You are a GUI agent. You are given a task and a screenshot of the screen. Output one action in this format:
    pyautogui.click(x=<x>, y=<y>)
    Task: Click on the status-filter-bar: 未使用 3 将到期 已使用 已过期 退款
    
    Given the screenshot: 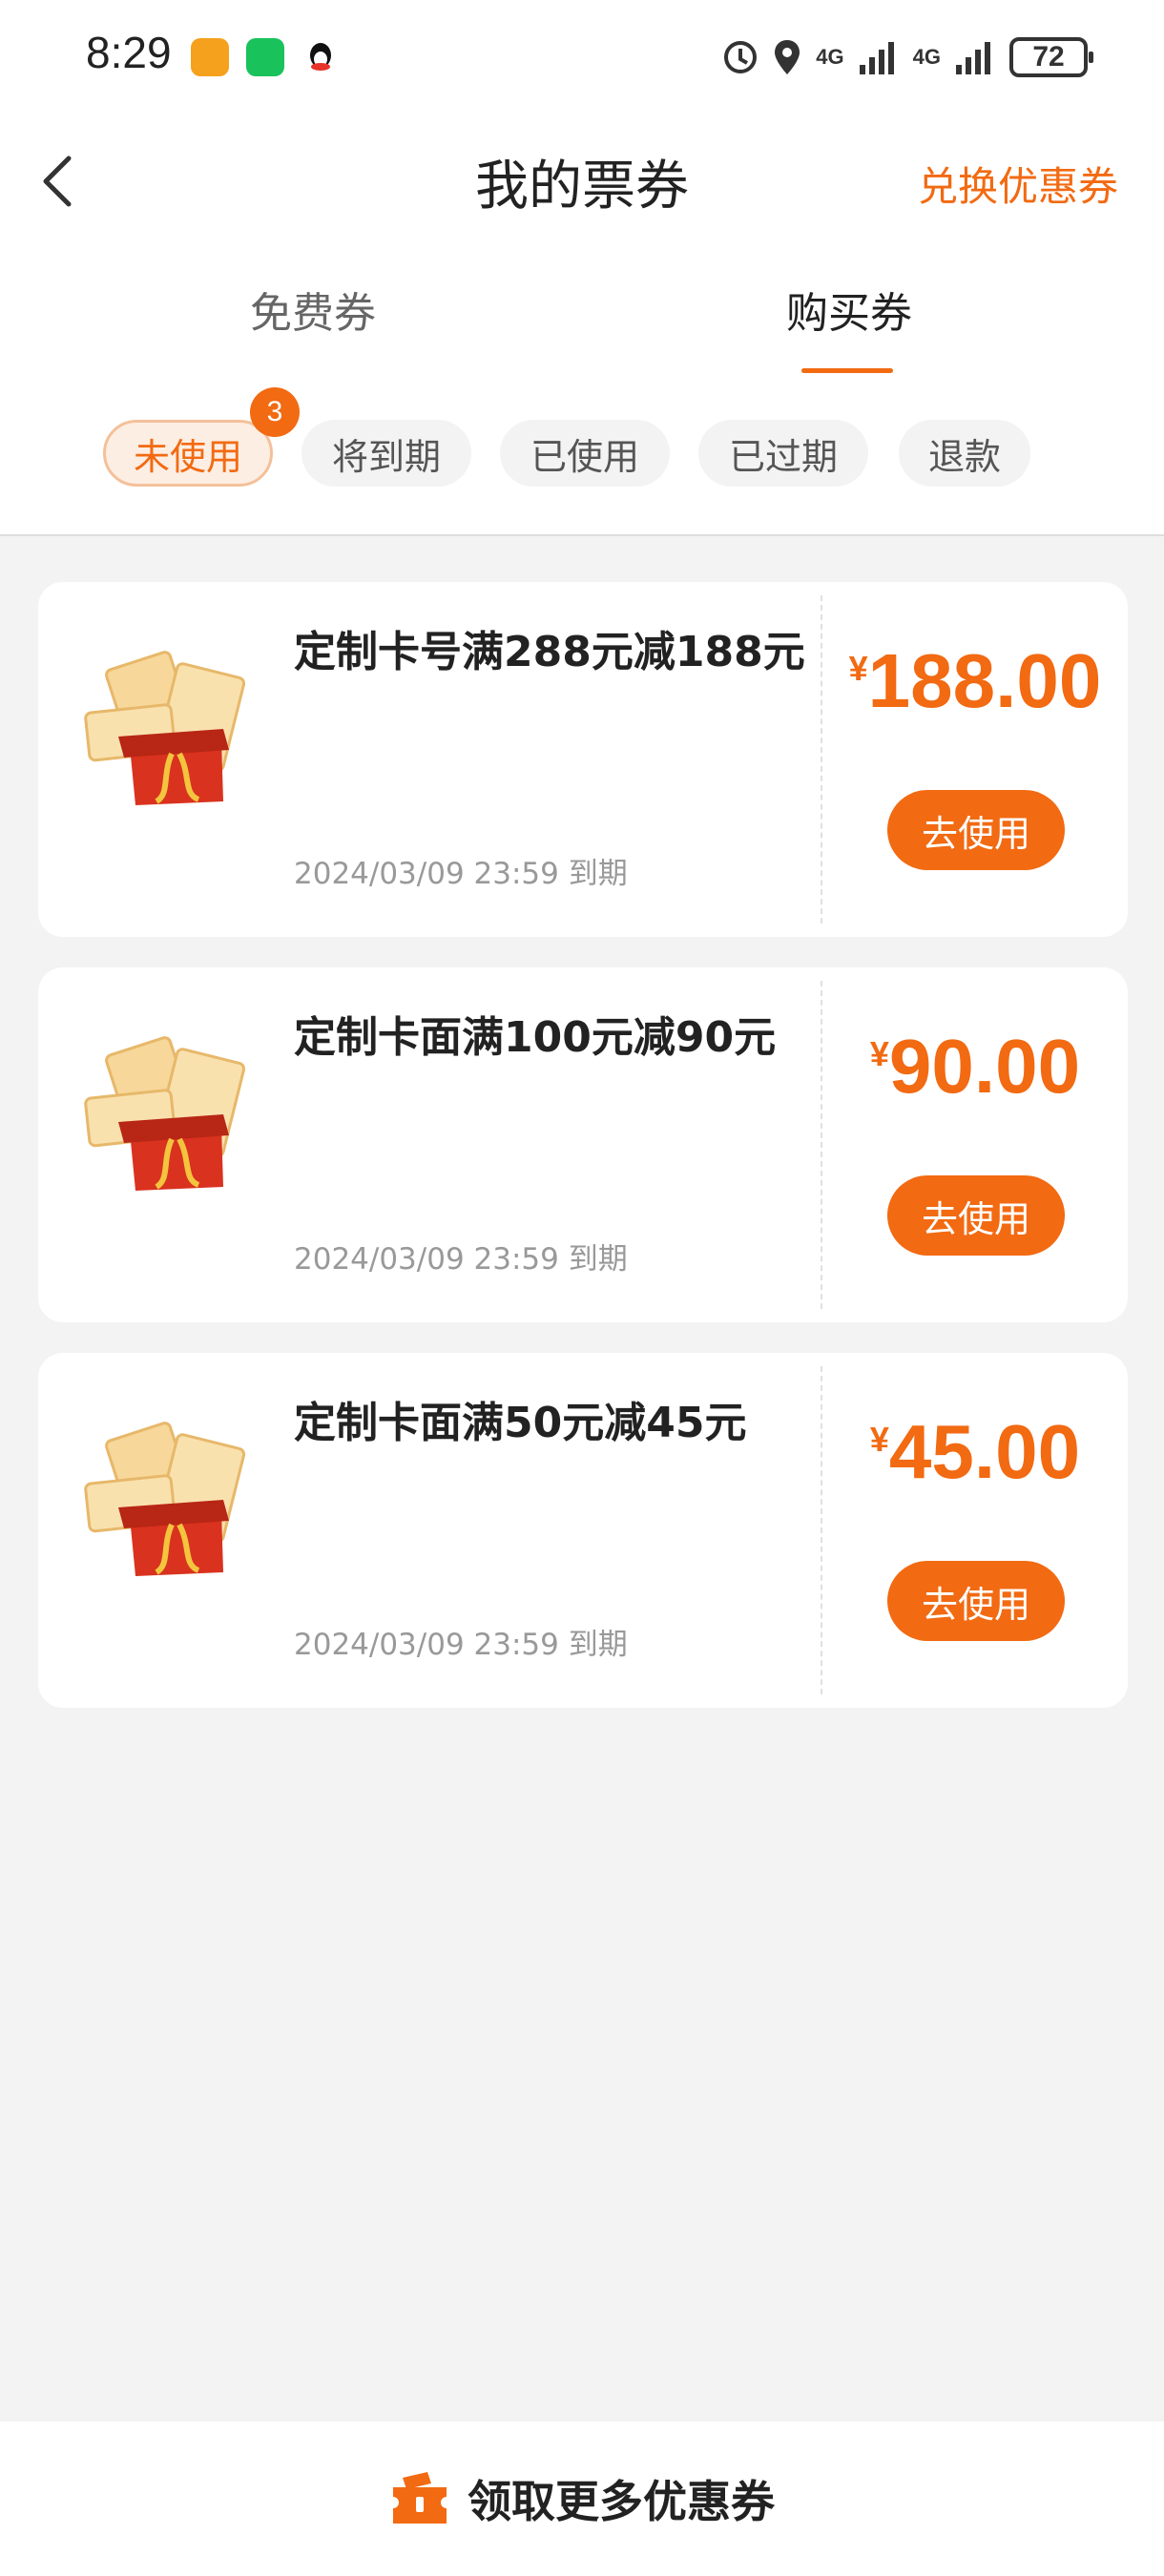 What is the action you would take?
    pyautogui.click(x=582, y=459)
    